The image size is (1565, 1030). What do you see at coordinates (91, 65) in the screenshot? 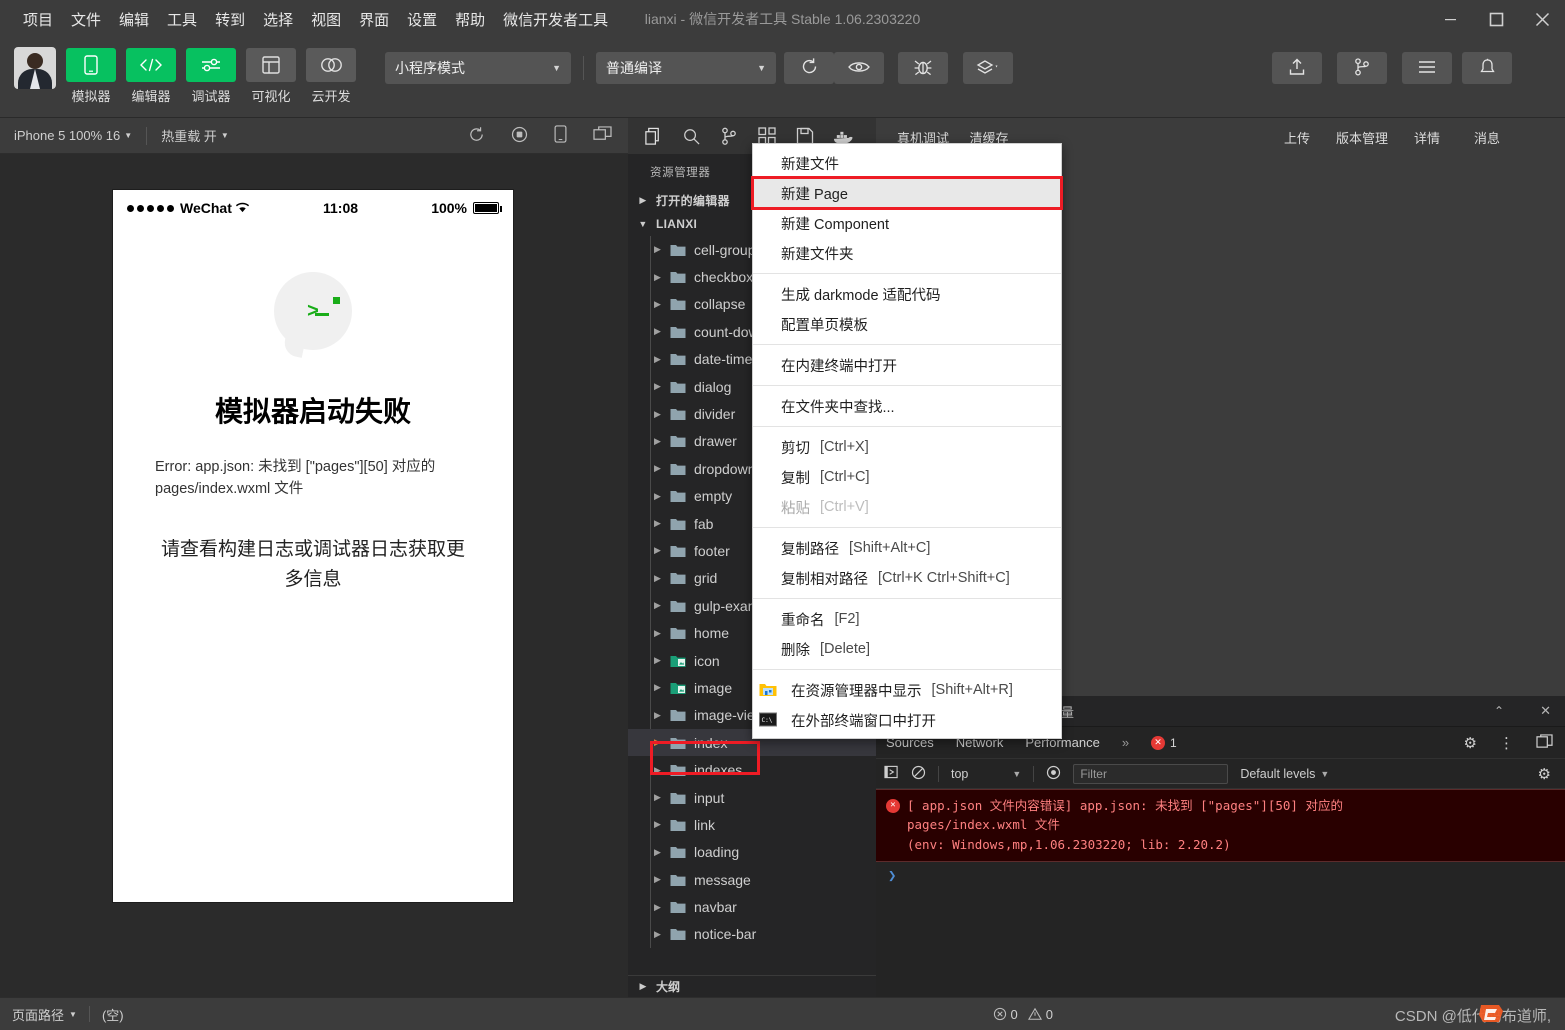
I see `simulator-button` at bounding box center [91, 65].